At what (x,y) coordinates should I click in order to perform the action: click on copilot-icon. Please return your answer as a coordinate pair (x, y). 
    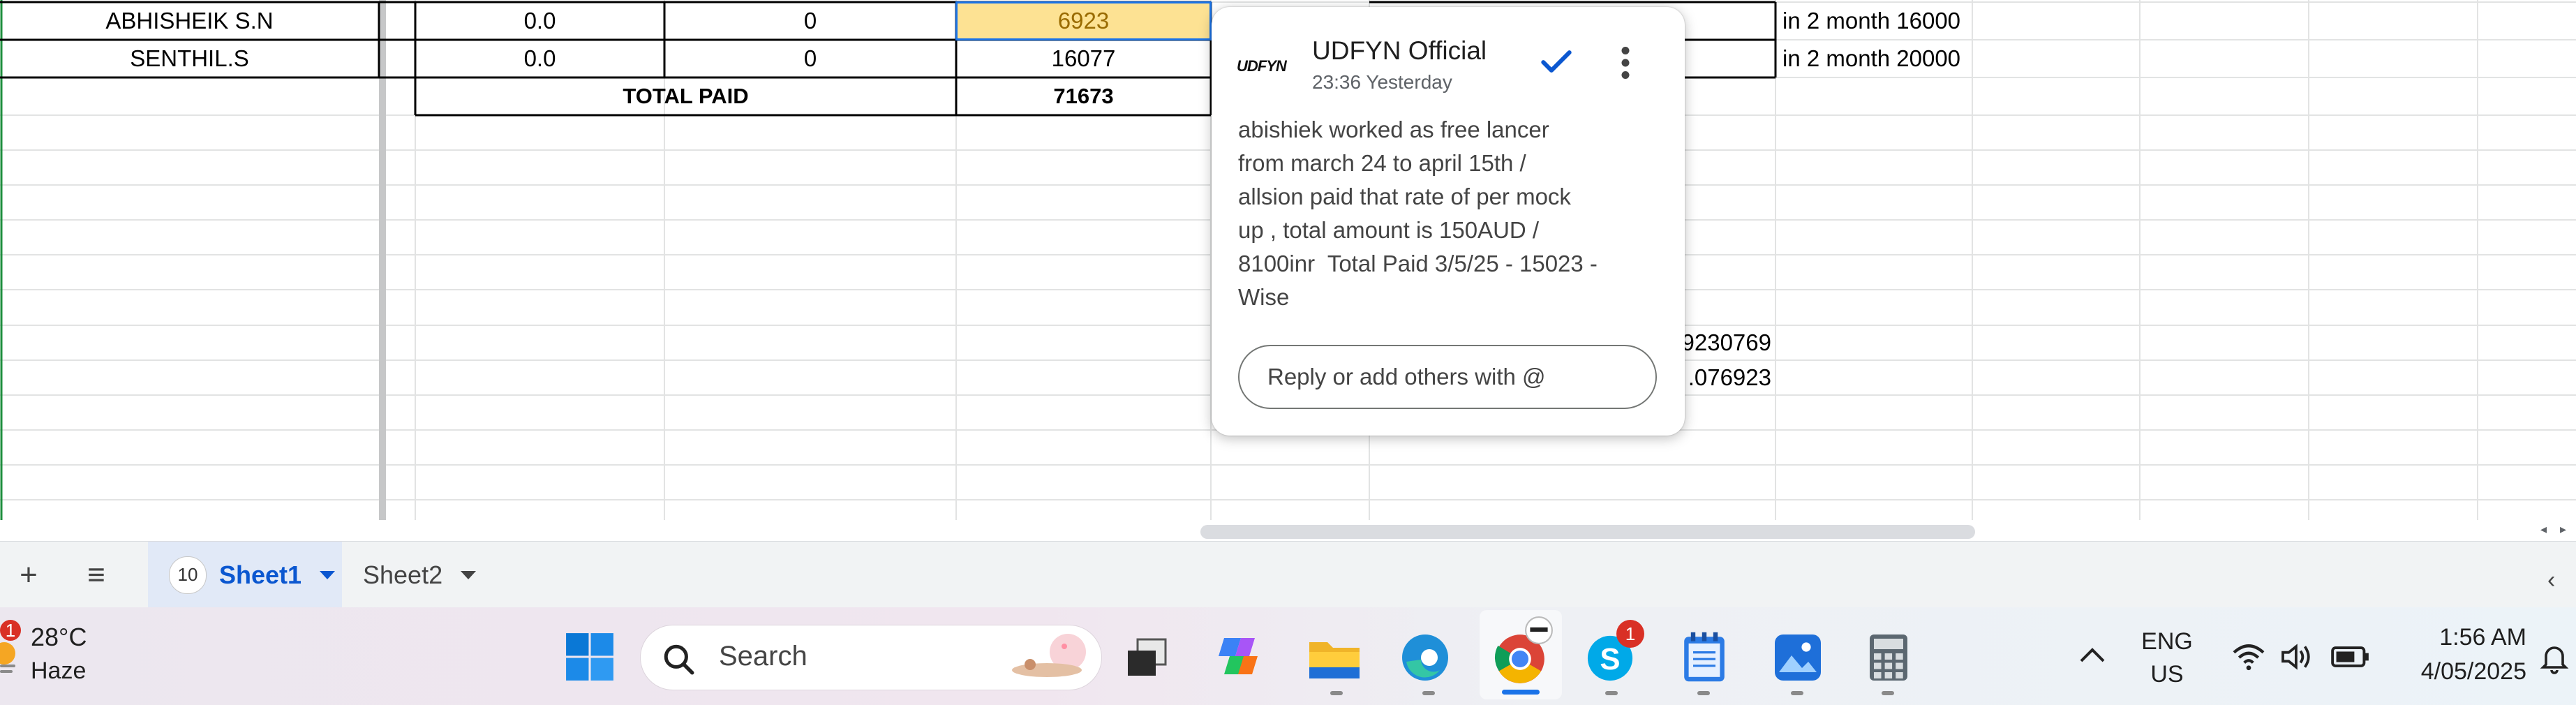
    Looking at the image, I should click on (1241, 656).